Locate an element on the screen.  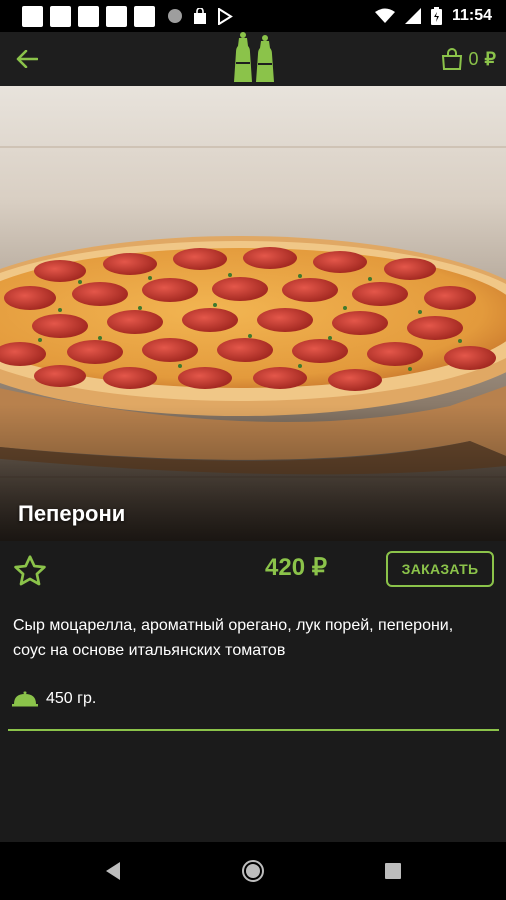
favorite-button is located at coordinates (30, 571).